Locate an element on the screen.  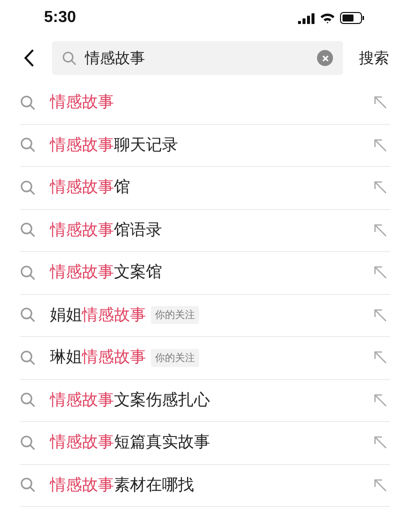
search-query: 情感故事 is located at coordinates (115, 58).